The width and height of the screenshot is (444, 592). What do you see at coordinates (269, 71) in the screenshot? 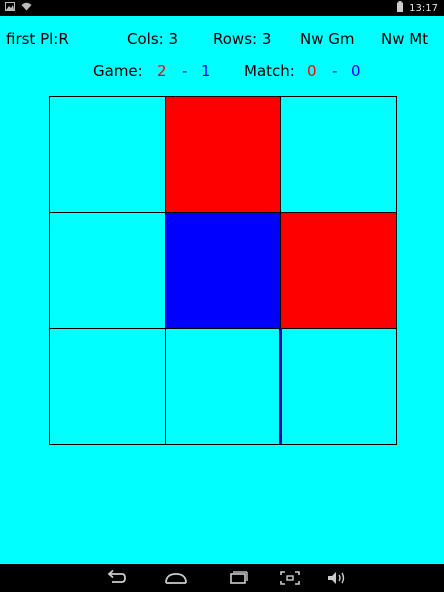
I see `match-score-label: Match:` at bounding box center [269, 71].